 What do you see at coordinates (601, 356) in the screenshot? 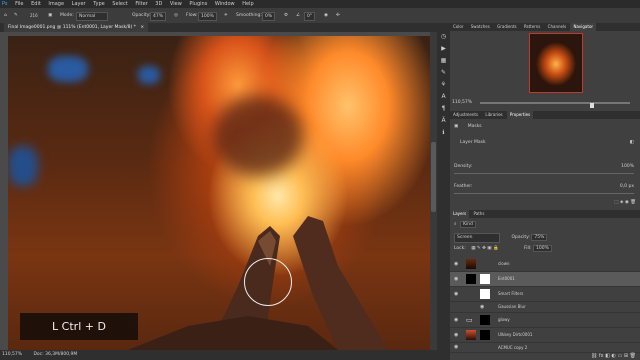
I see `fx-icon: fx` at bounding box center [601, 356].